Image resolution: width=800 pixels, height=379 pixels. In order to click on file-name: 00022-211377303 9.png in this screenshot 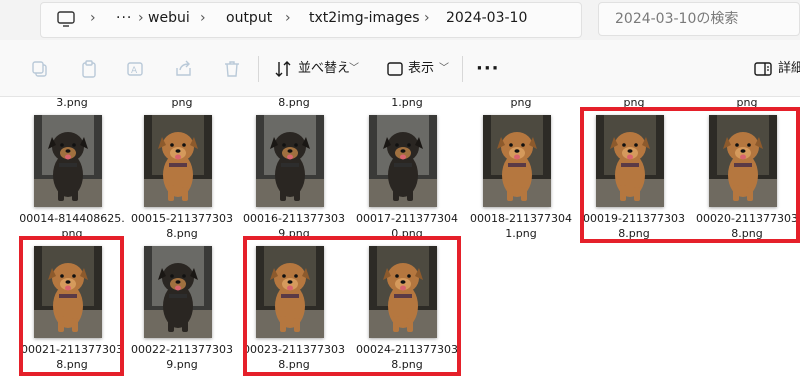, I will do `click(182, 357)`.